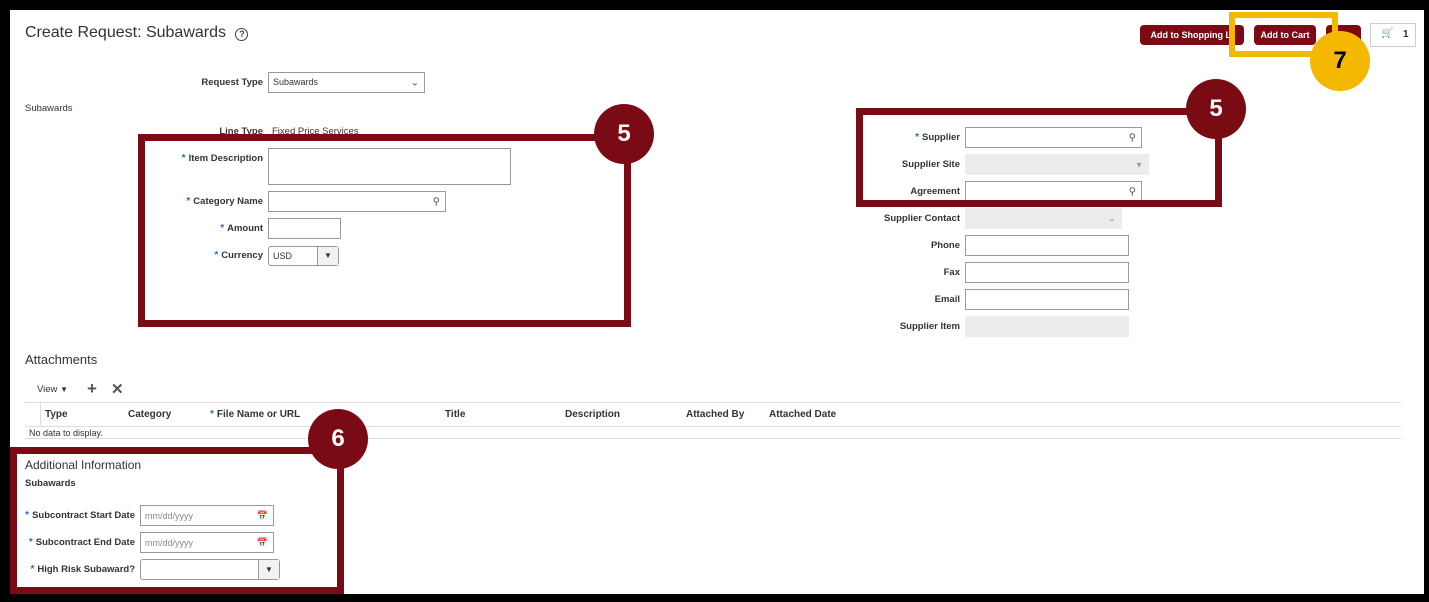 The height and width of the screenshot is (602, 1429). Describe the element at coordinates (92, 389) in the screenshot. I see `add-icon: +` at that location.